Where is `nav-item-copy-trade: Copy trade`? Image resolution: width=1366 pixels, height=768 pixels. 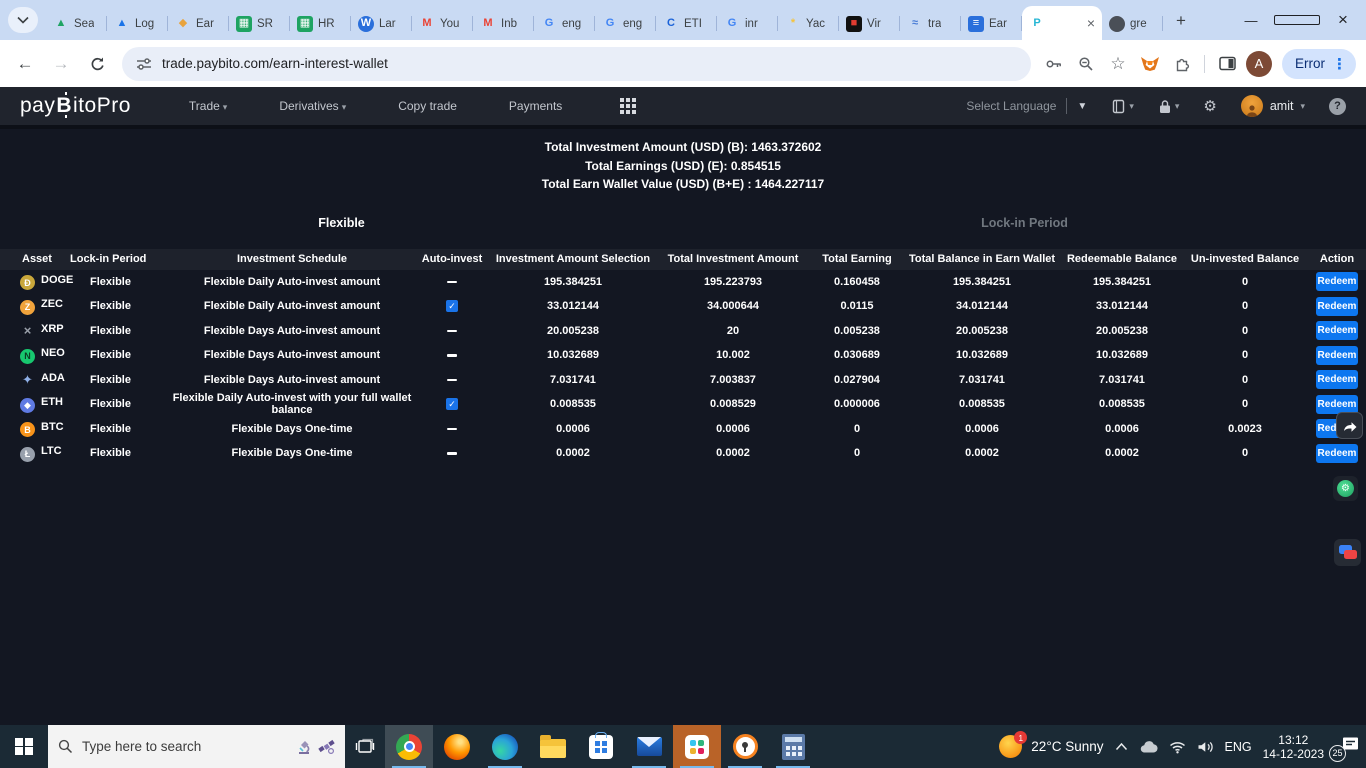 nav-item-copy-trade: Copy trade is located at coordinates (427, 106).